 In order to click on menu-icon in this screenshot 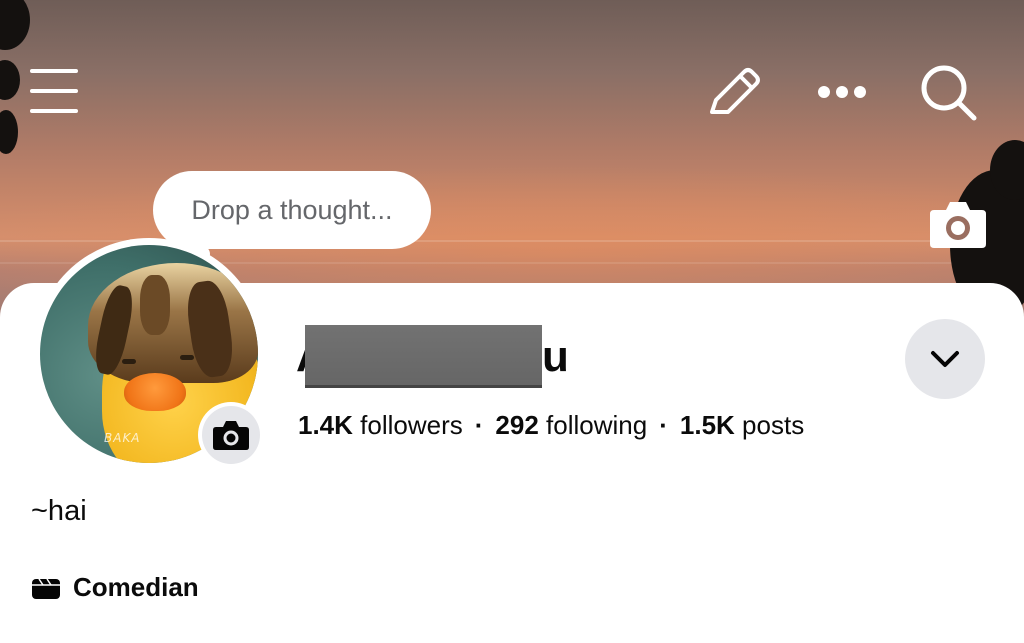, I will do `click(54, 91)`.